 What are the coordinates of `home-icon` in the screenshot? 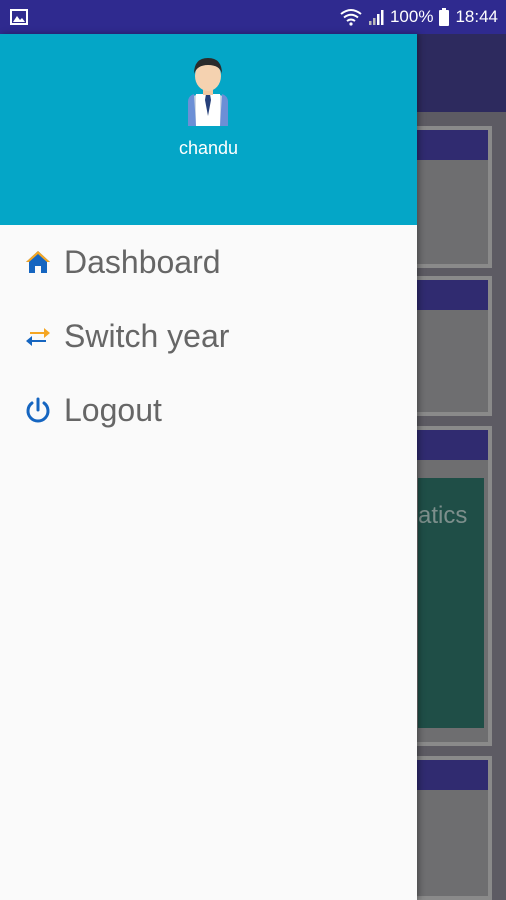 It's located at (38, 262).